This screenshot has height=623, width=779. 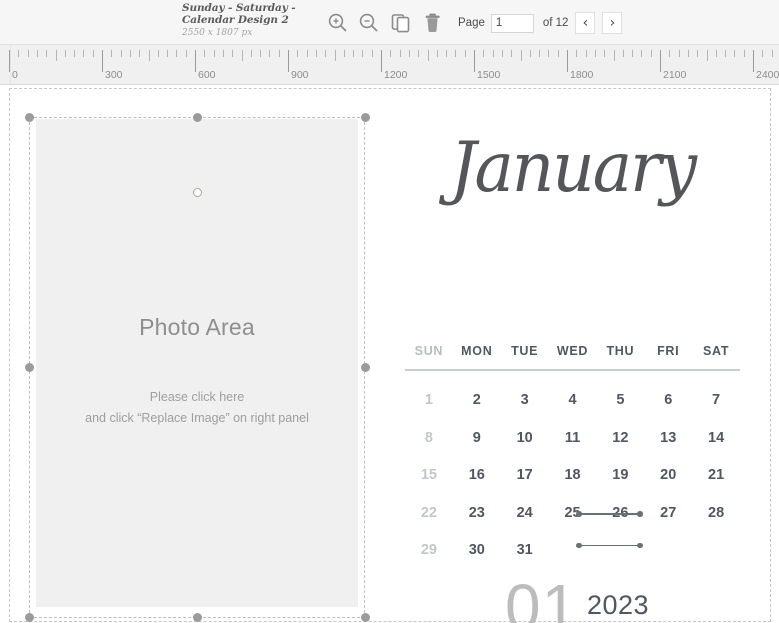 I want to click on calendar-day-28: 28, so click(x=716, y=514).